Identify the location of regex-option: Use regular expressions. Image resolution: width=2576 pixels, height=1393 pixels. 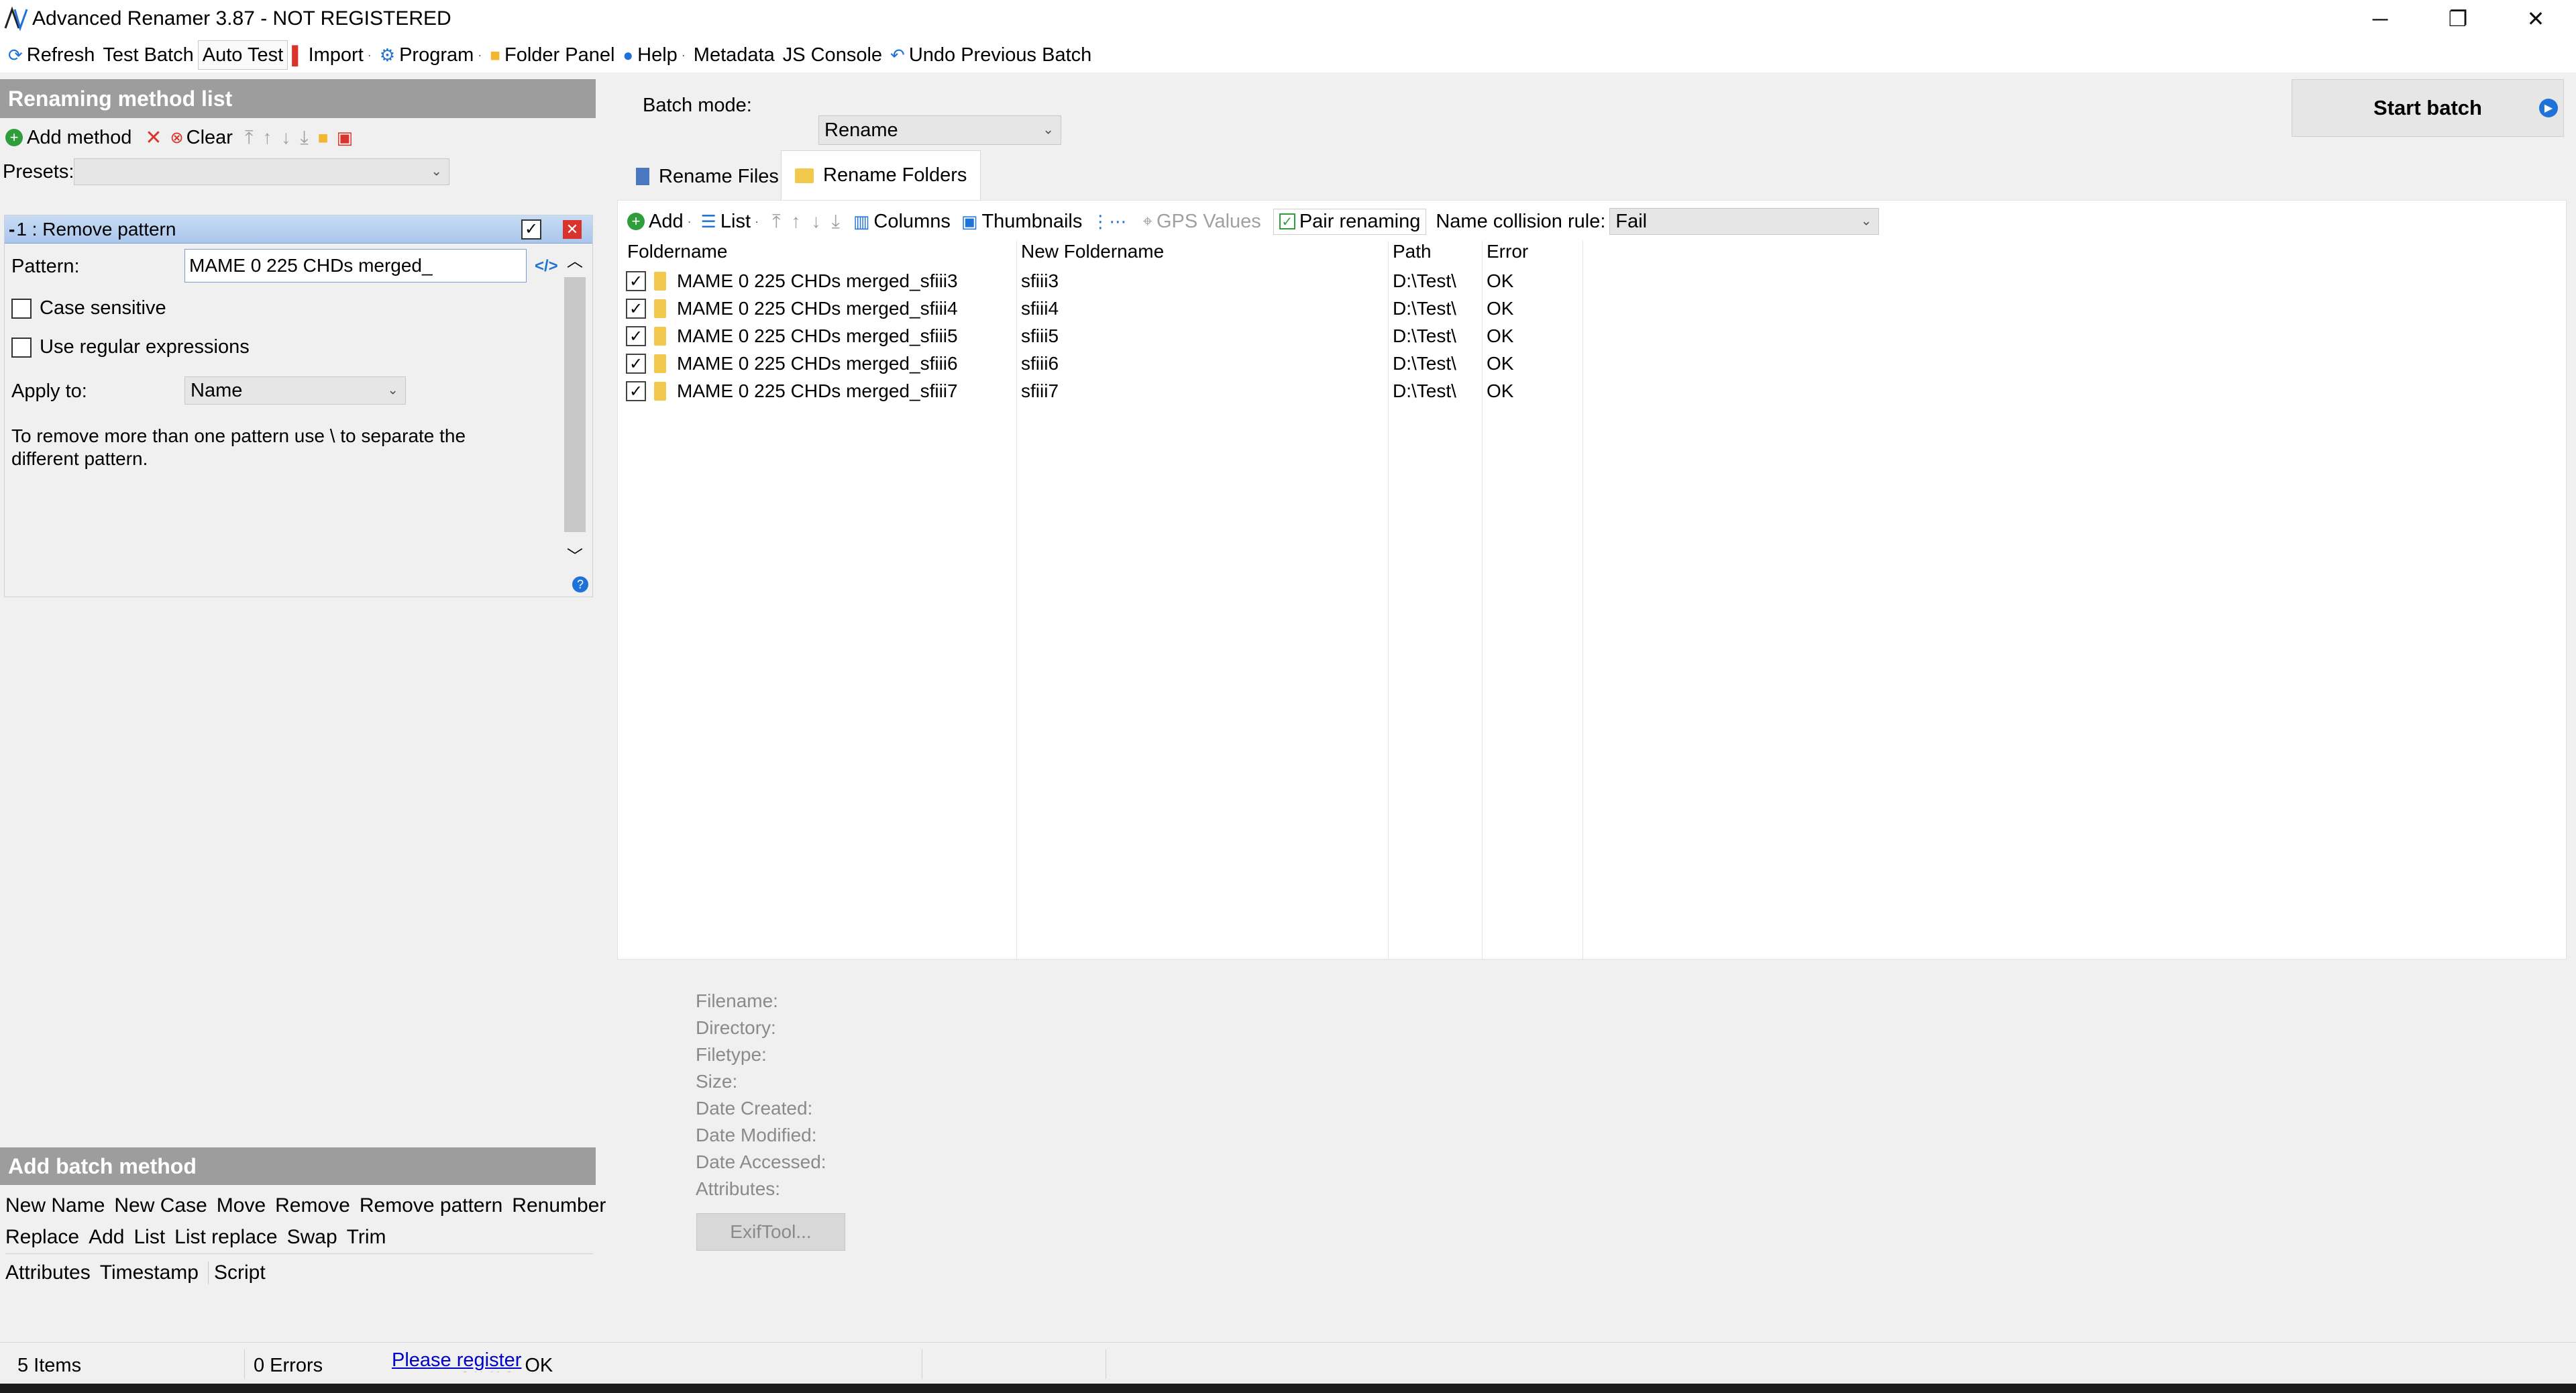
(130, 347).